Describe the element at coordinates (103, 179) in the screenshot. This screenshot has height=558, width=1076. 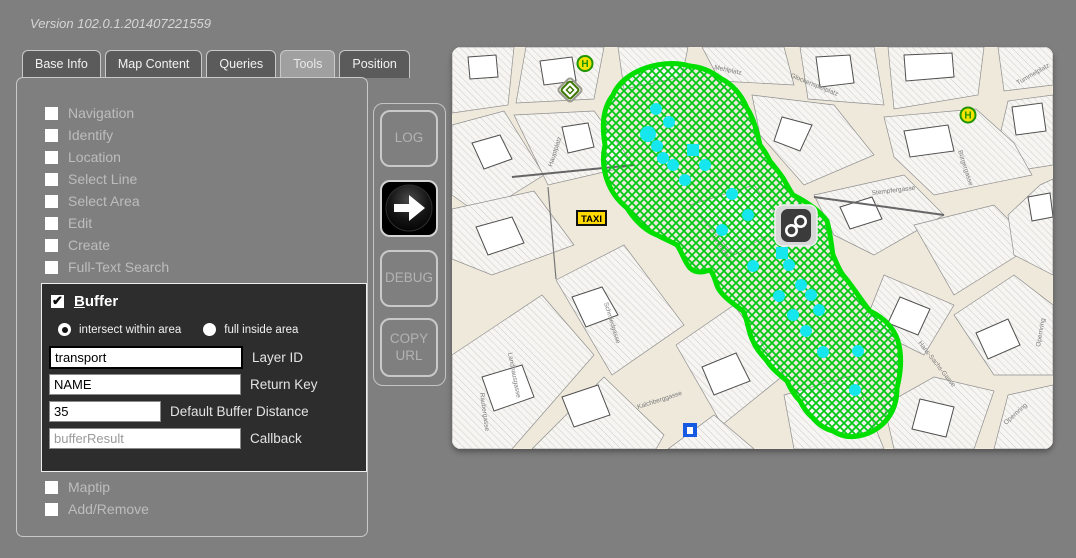
I see `checkbox-label: Select Line` at that location.